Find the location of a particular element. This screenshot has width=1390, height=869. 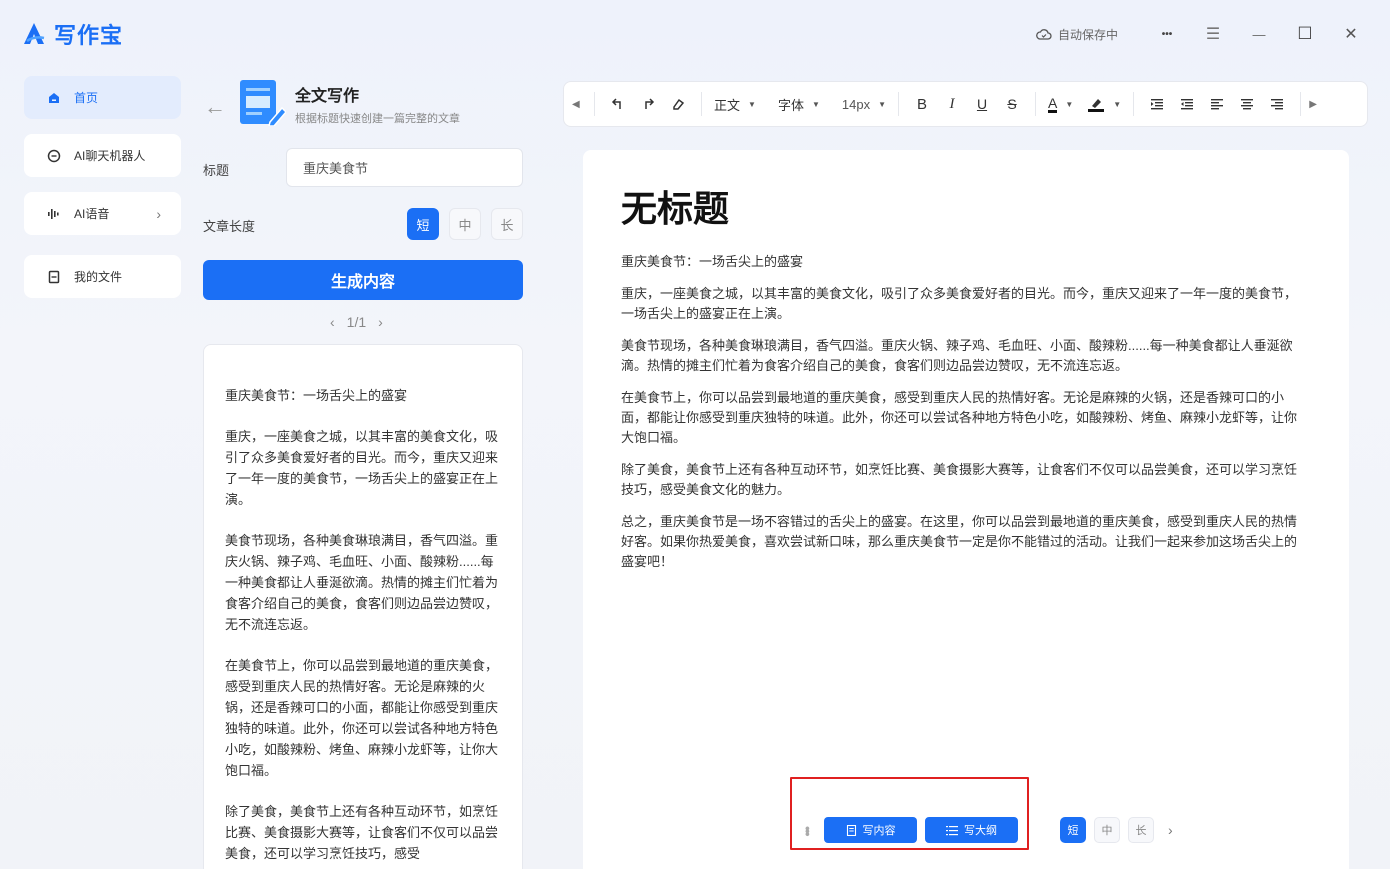

undo-icon is located at coordinates (616, 103).